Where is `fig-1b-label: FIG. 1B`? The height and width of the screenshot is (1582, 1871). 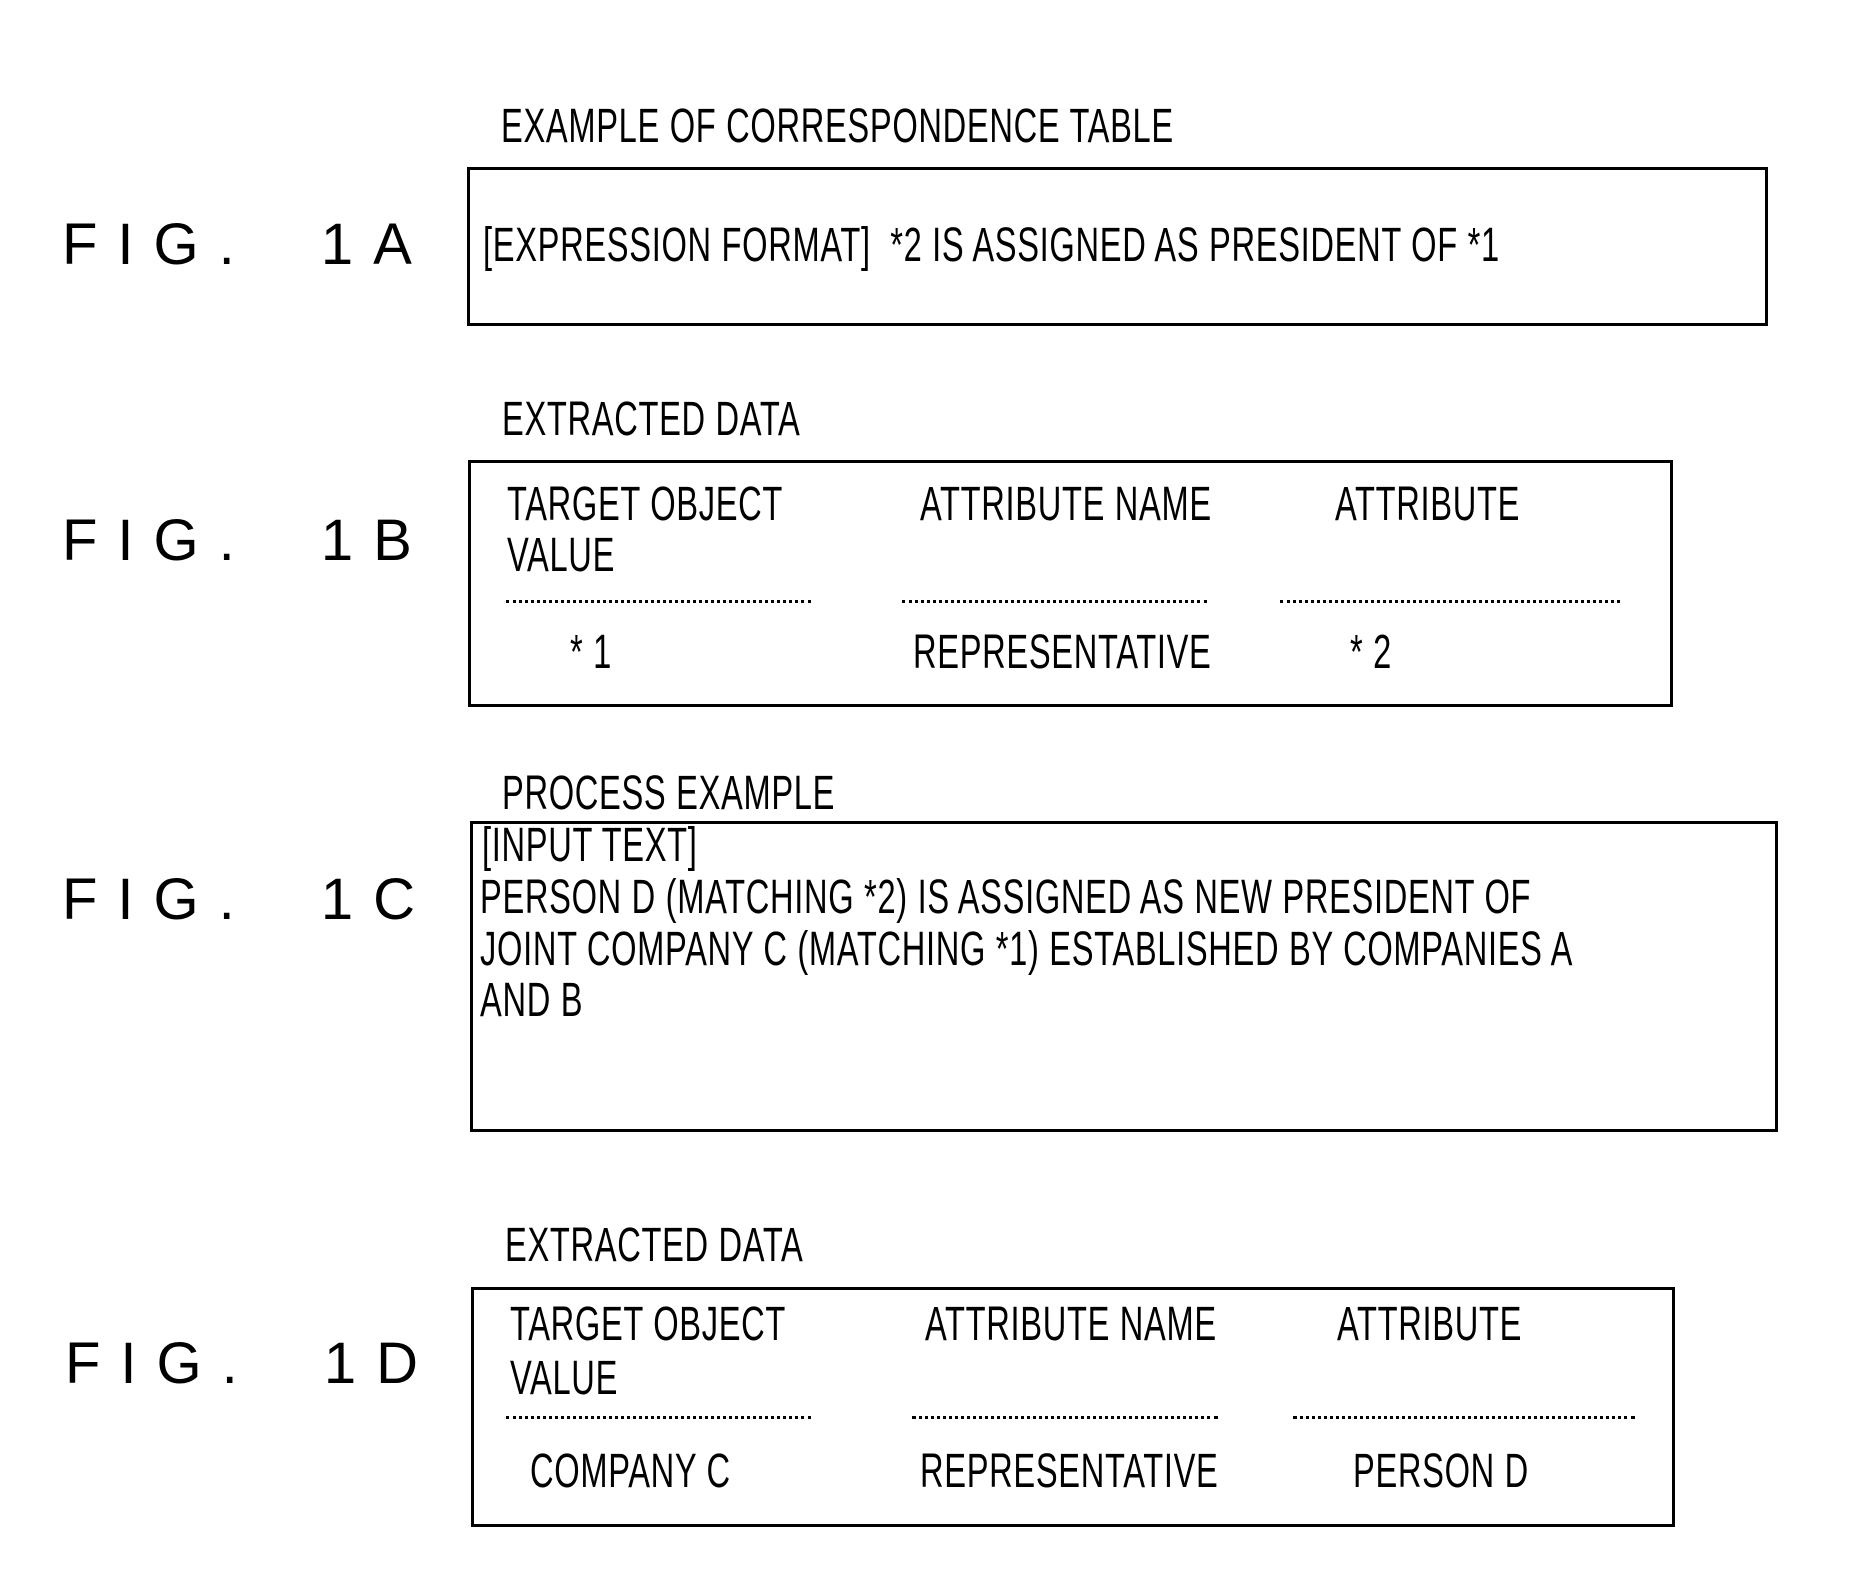
fig-1b-label: FIG. 1B is located at coordinates (247, 540).